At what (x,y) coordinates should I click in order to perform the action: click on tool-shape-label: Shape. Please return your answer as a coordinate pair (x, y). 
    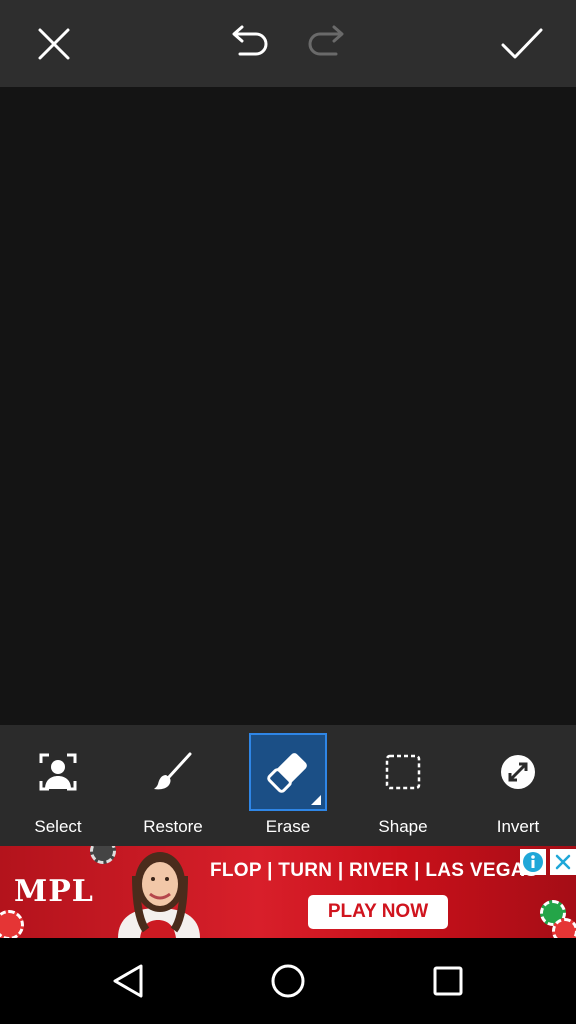
    Looking at the image, I should click on (403, 826).